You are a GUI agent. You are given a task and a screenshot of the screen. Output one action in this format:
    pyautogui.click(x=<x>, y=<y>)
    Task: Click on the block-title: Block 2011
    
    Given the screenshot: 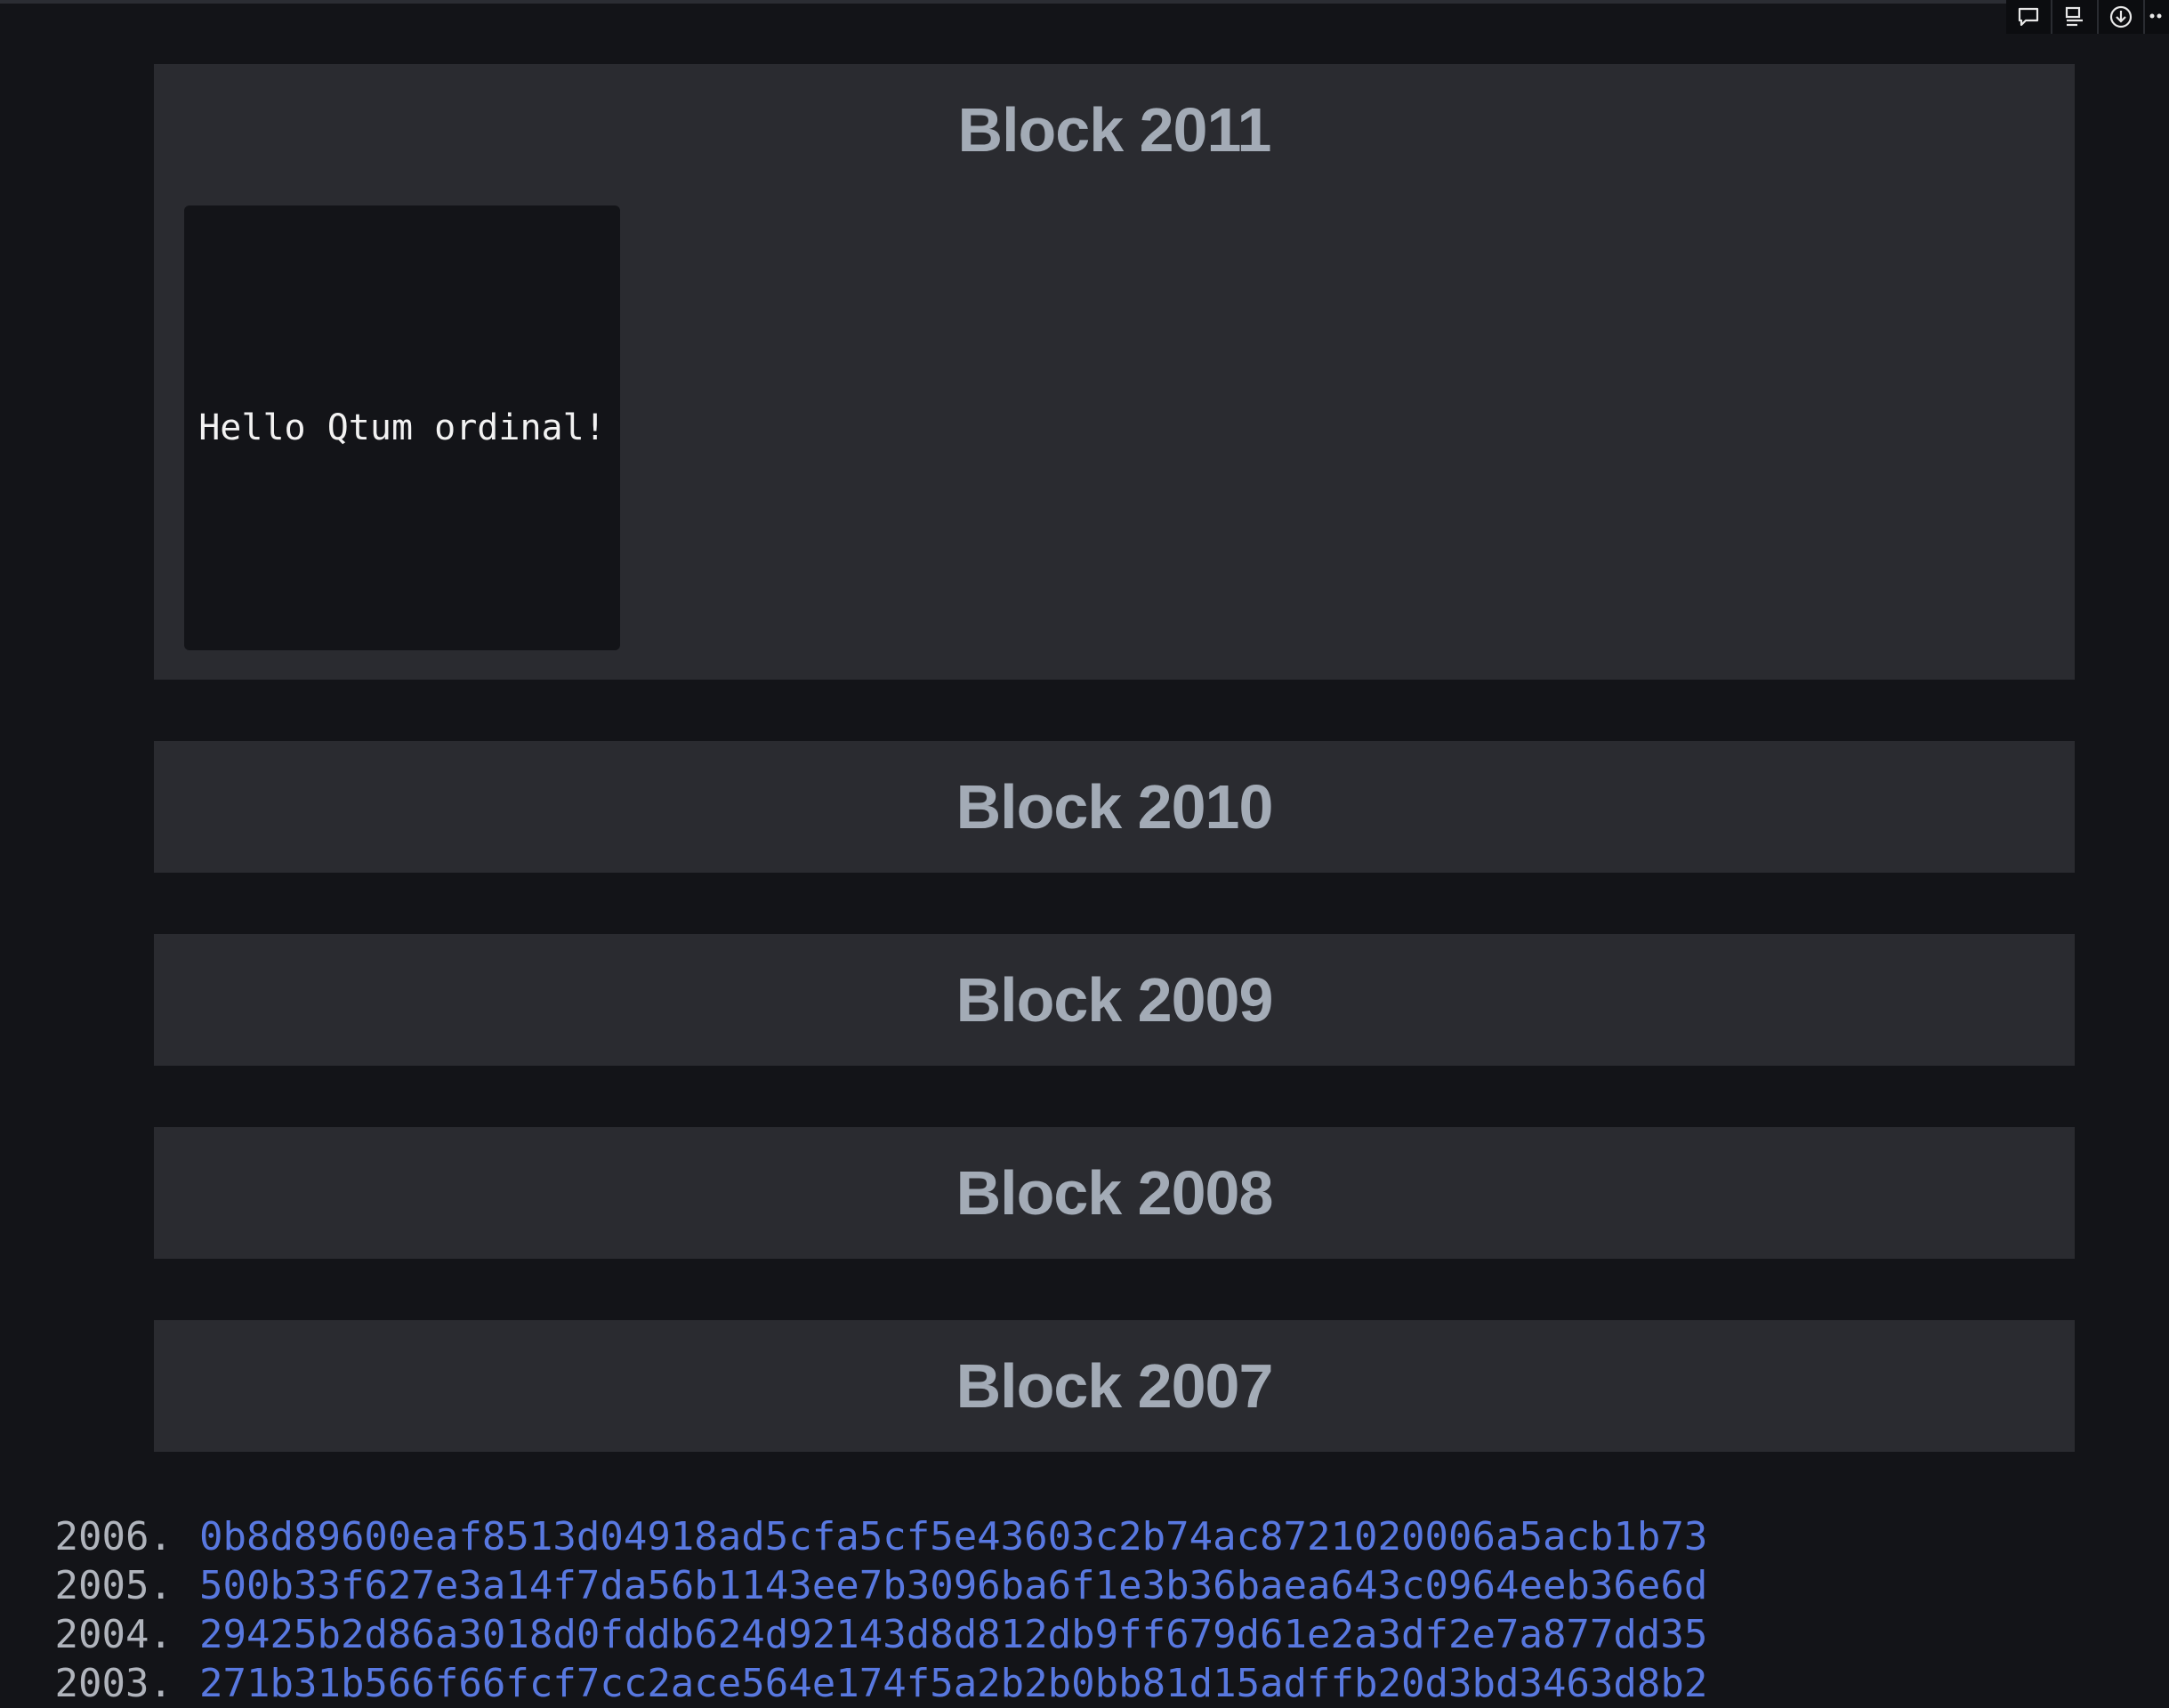 What is the action you would take?
    pyautogui.click(x=1114, y=130)
    